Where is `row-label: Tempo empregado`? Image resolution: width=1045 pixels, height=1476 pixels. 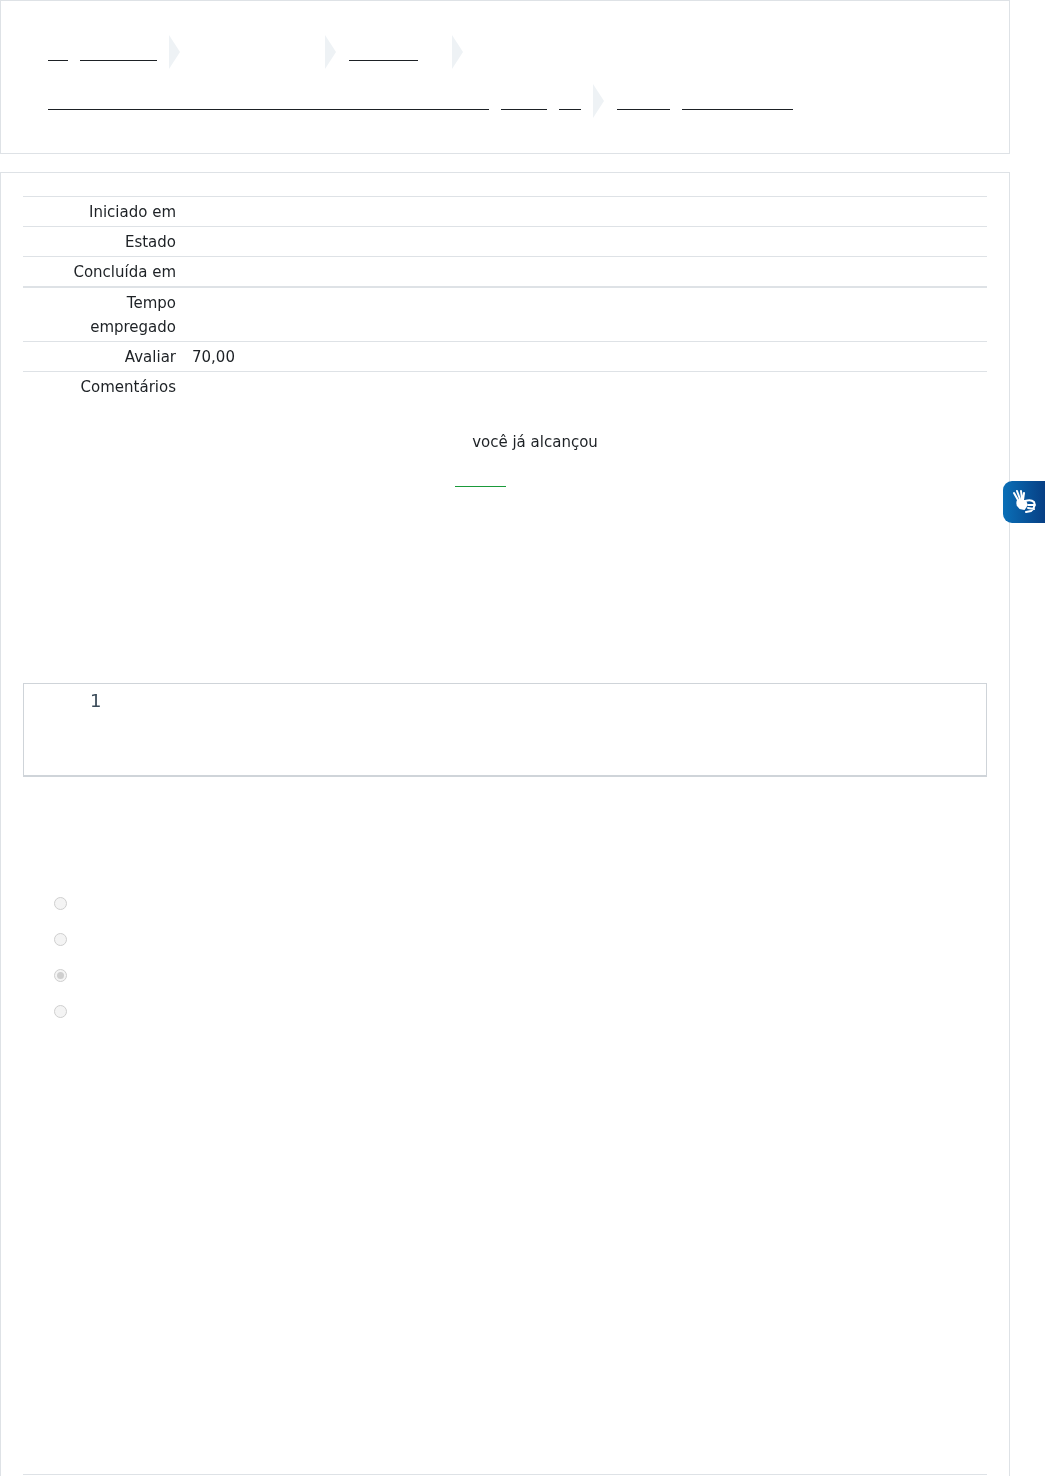
row-label: Tempo empregado is located at coordinates (132, 315).